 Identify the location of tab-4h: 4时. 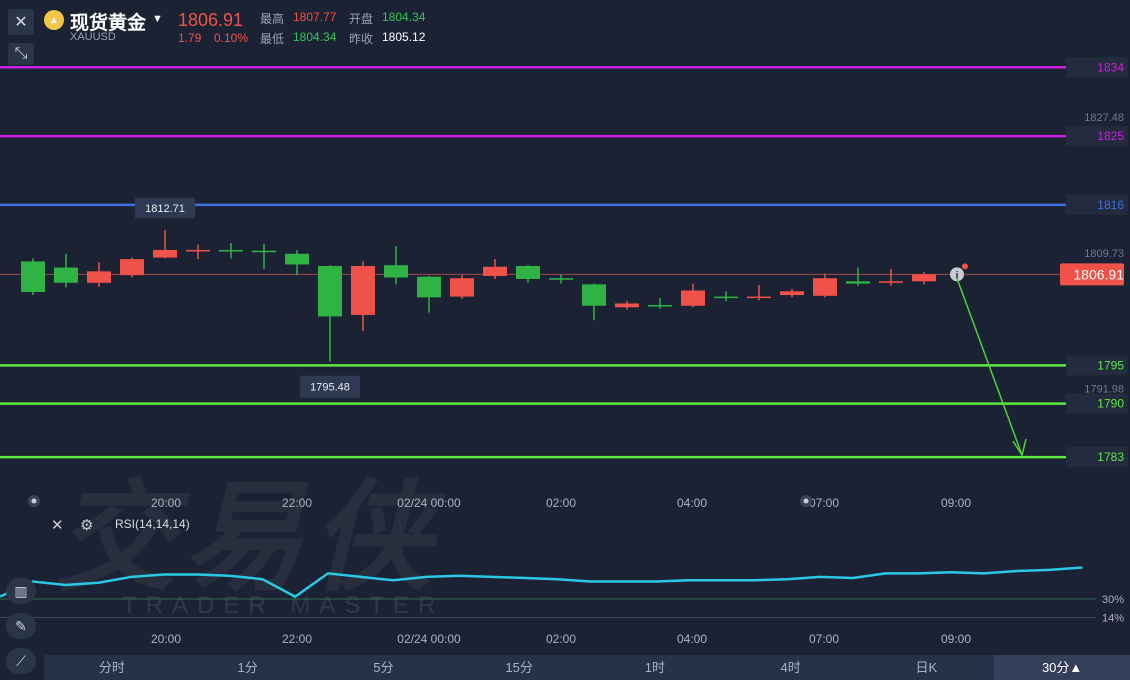
(791, 667).